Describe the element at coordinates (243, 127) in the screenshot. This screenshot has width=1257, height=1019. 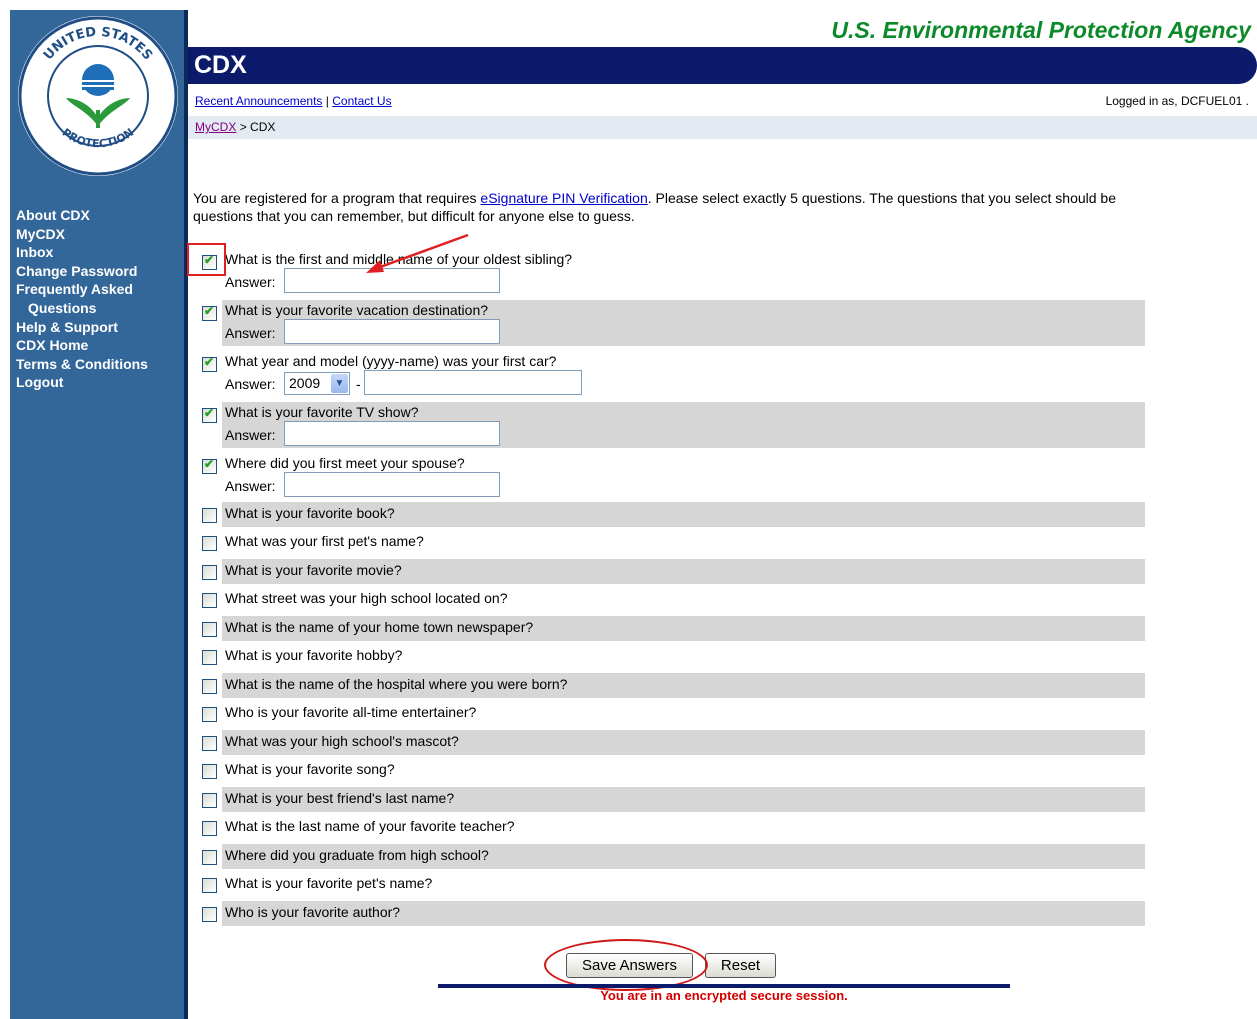
I see `breadcrumb-sep: >` at that location.